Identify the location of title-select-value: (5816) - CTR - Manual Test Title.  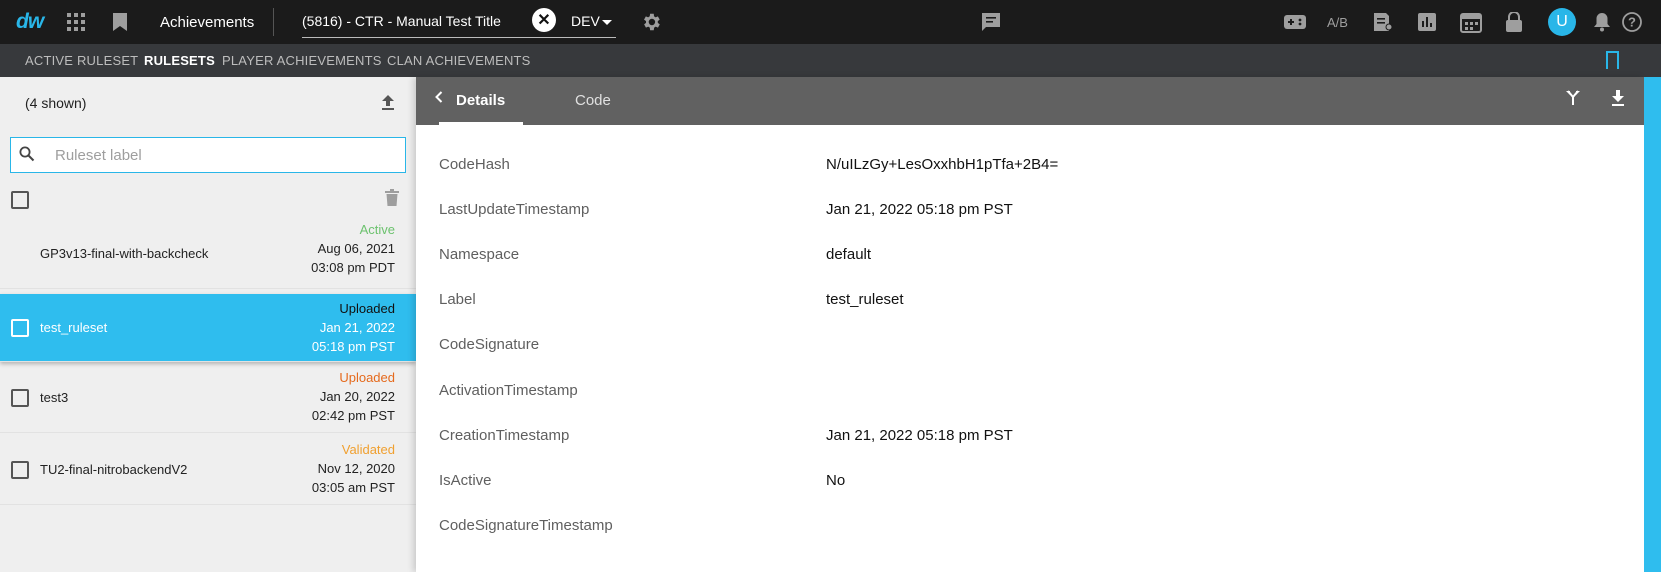
(401, 20).